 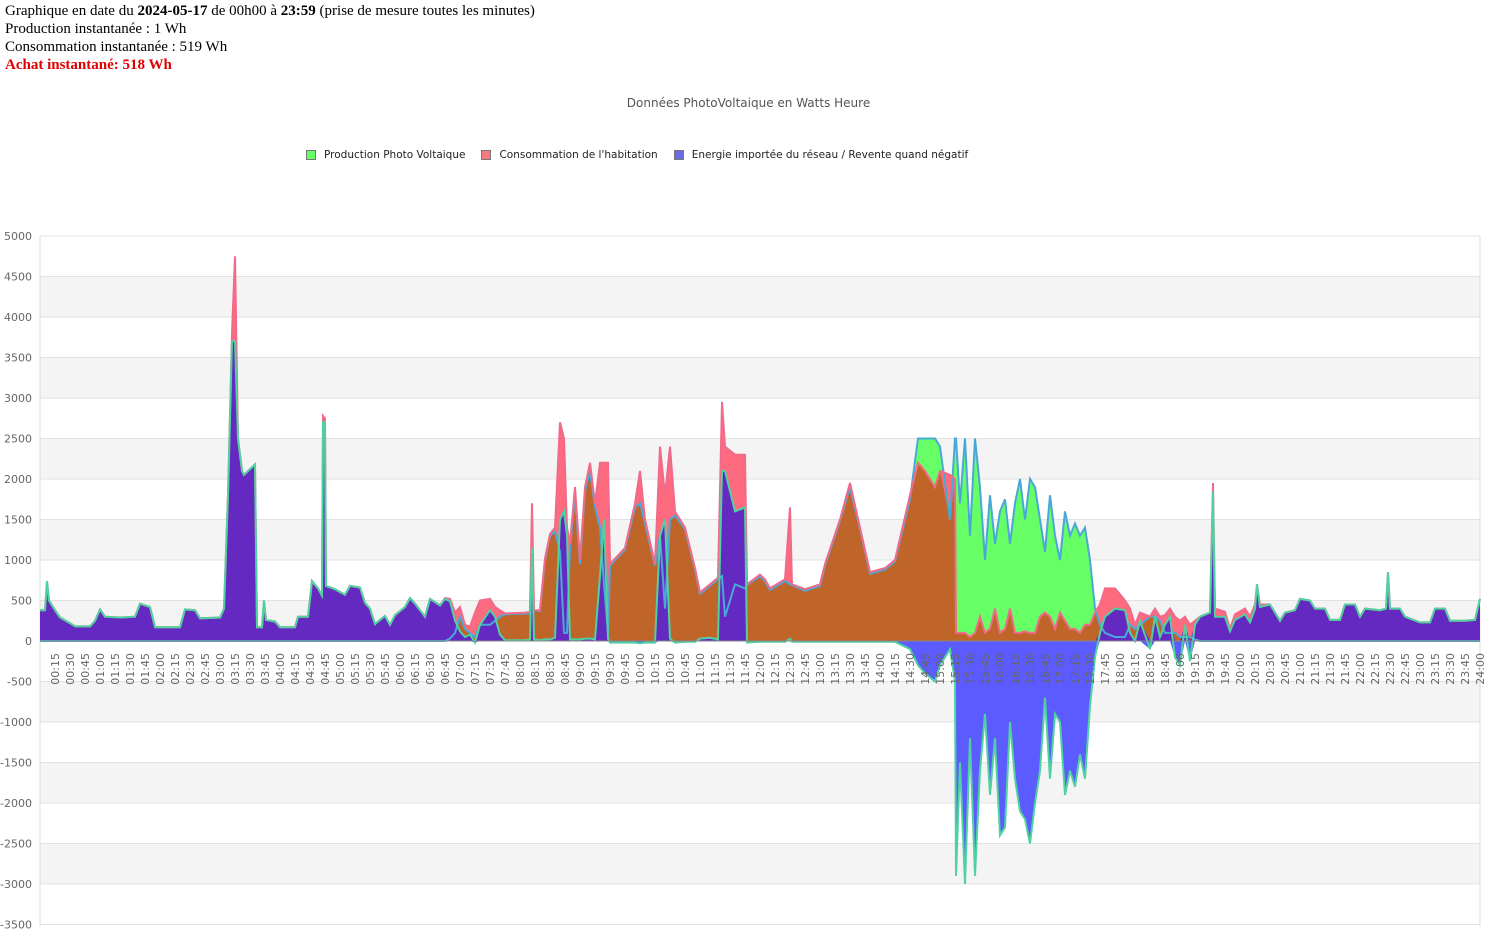 I want to click on x-tick-label: 06:45, so click(x=445, y=669).